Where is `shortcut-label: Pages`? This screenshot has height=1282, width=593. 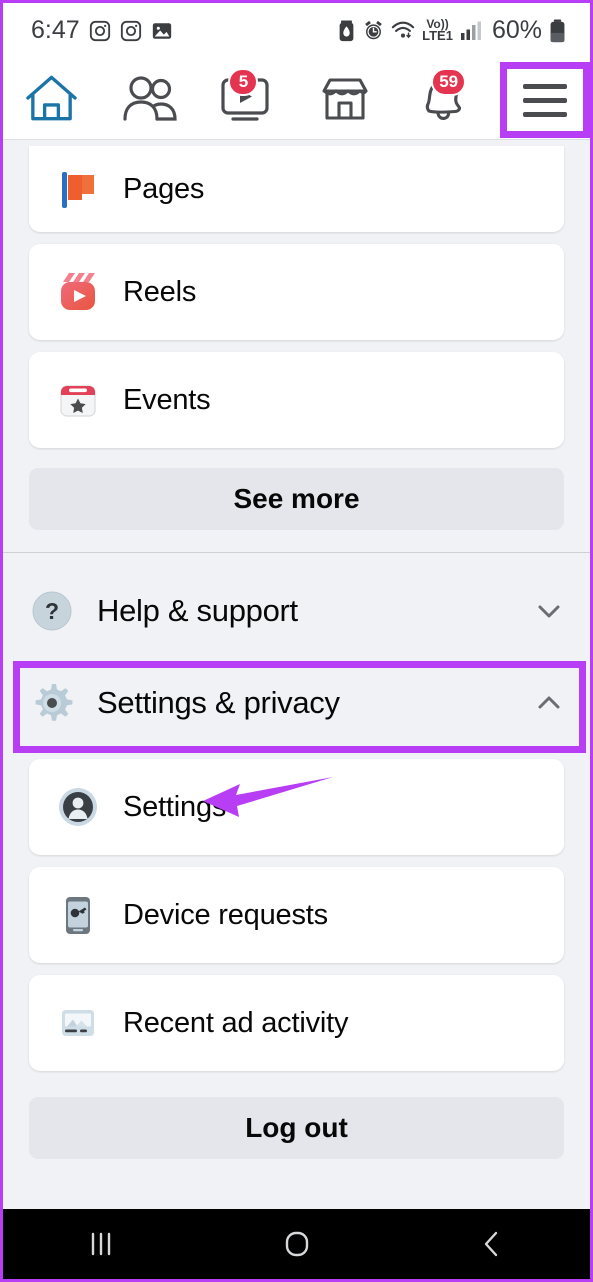 shortcut-label: Pages is located at coordinates (164, 188).